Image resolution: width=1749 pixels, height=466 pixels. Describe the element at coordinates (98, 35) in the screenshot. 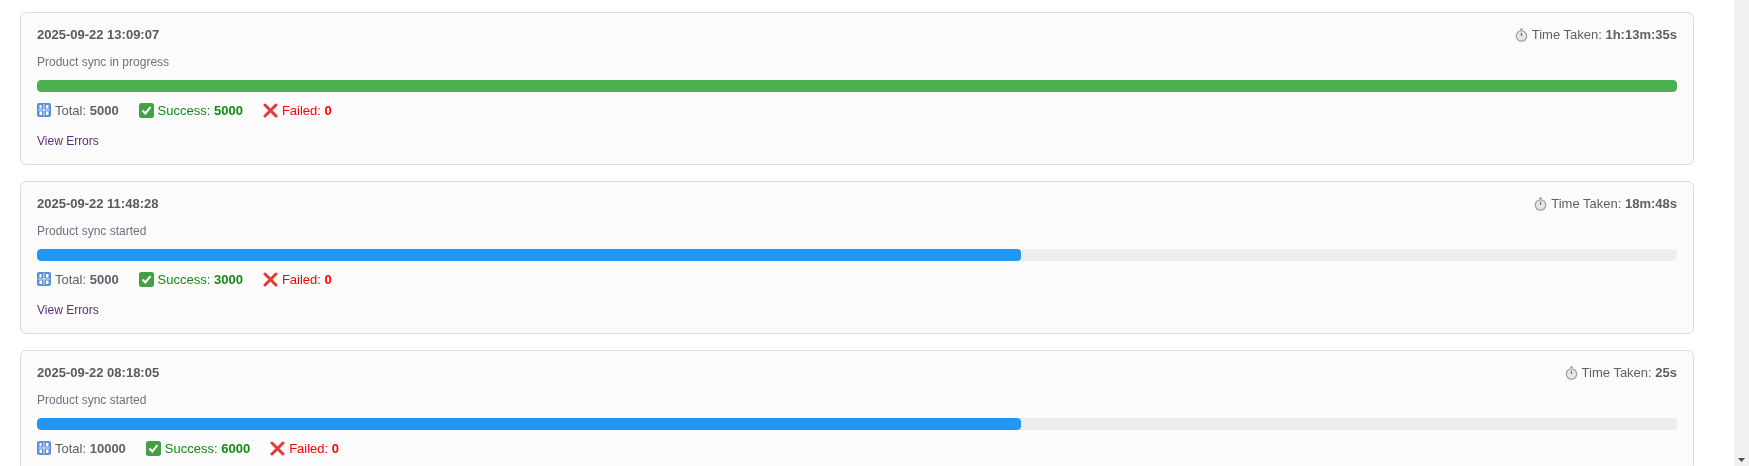

I see `timestamp: 2025-09-22 13:09:07` at that location.